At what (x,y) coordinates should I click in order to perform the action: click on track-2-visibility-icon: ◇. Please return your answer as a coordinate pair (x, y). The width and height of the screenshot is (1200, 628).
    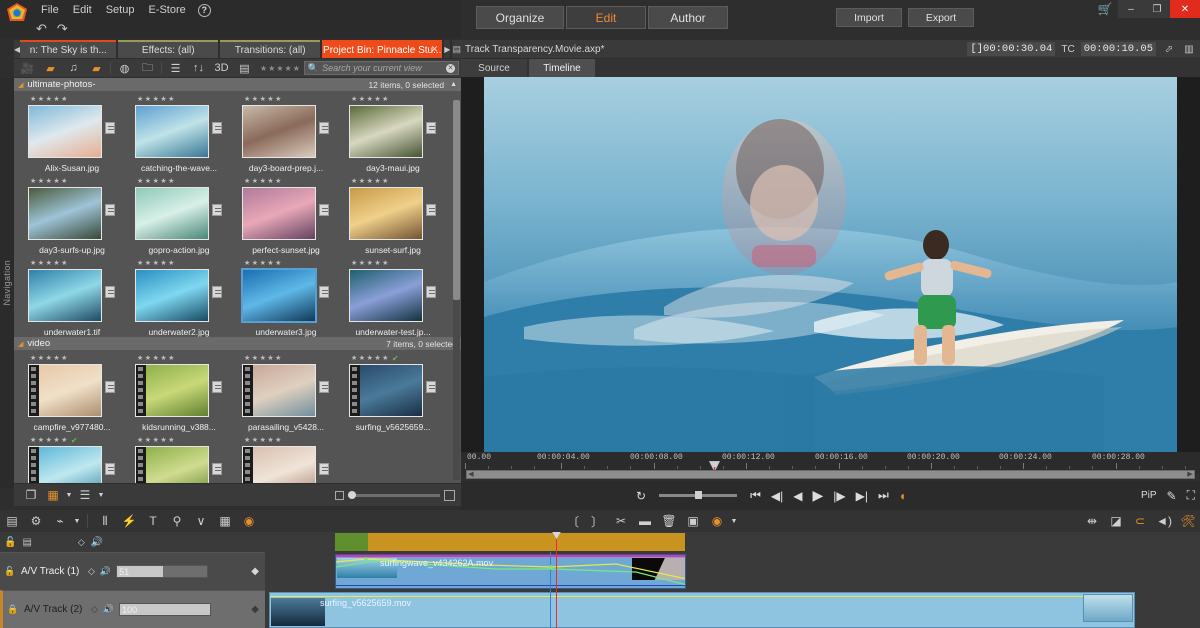
    Looking at the image, I should click on (94, 609).